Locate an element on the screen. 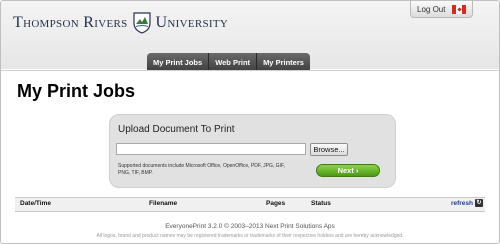  nav-tabs: My Print Jobs Web Print My Printers is located at coordinates (228, 62).